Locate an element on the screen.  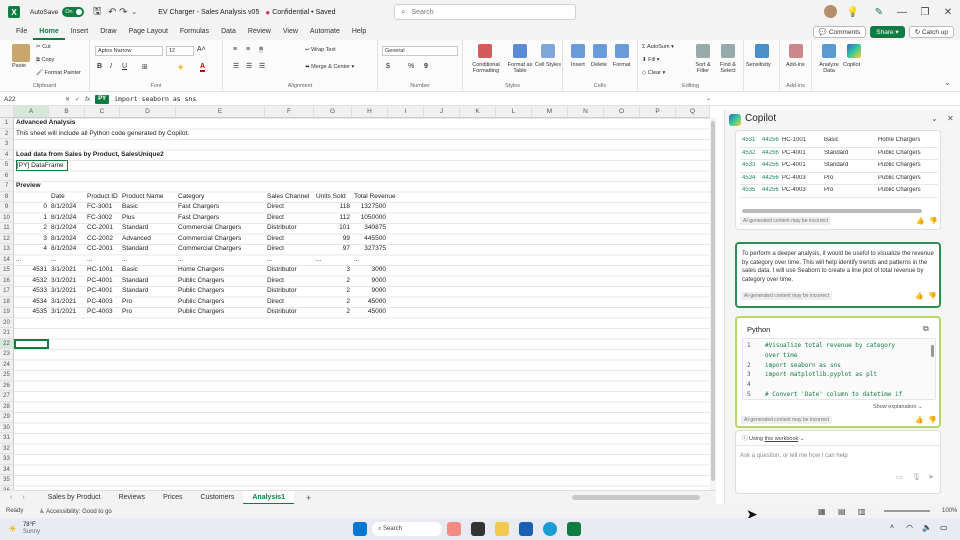
table-cell: Plus is located at coordinates (128, 218).